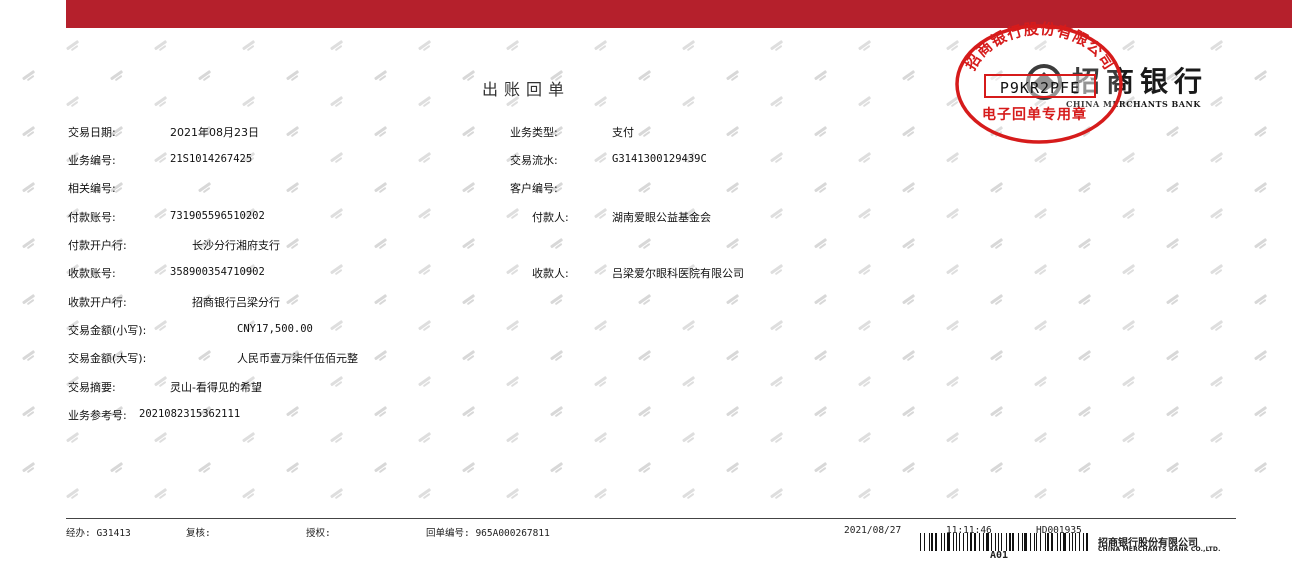 The height and width of the screenshot is (576, 1292). Describe the element at coordinates (92, 160) in the screenshot. I see `biz-no-label: 业务编号:` at that location.